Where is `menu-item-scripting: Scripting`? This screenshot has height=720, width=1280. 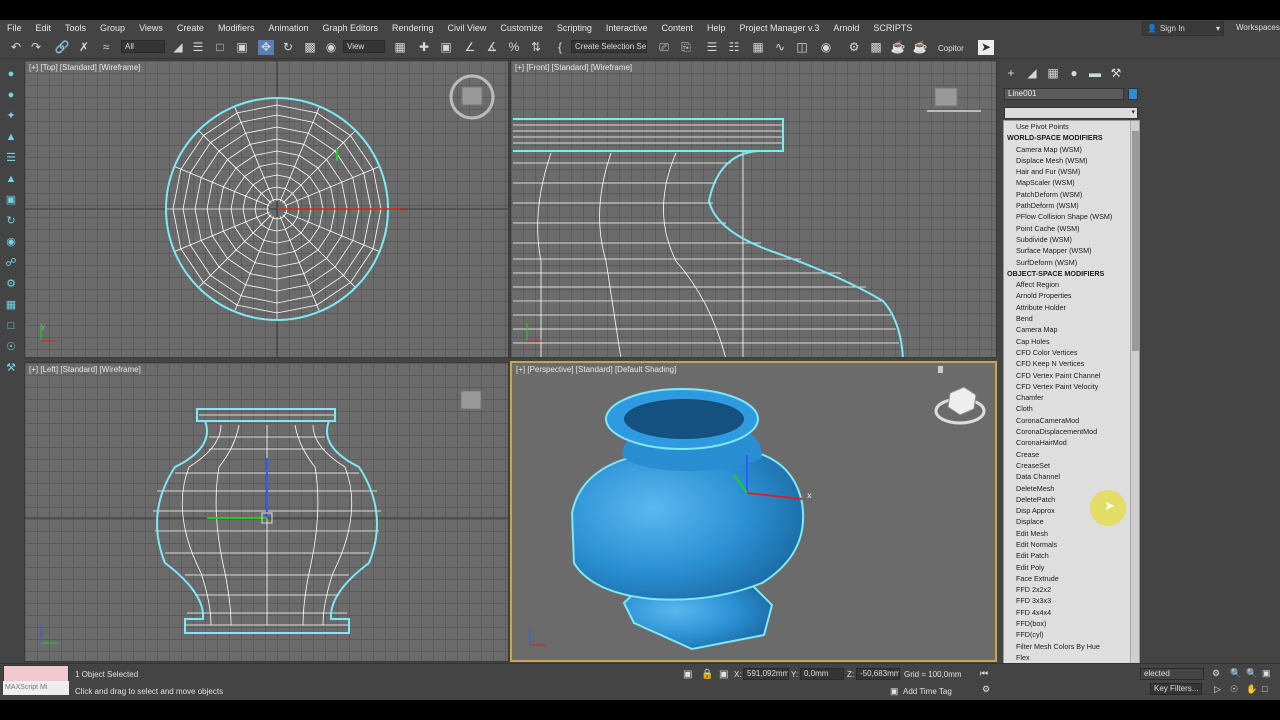
menu-item-scripting: Scripting is located at coordinates (574, 28).